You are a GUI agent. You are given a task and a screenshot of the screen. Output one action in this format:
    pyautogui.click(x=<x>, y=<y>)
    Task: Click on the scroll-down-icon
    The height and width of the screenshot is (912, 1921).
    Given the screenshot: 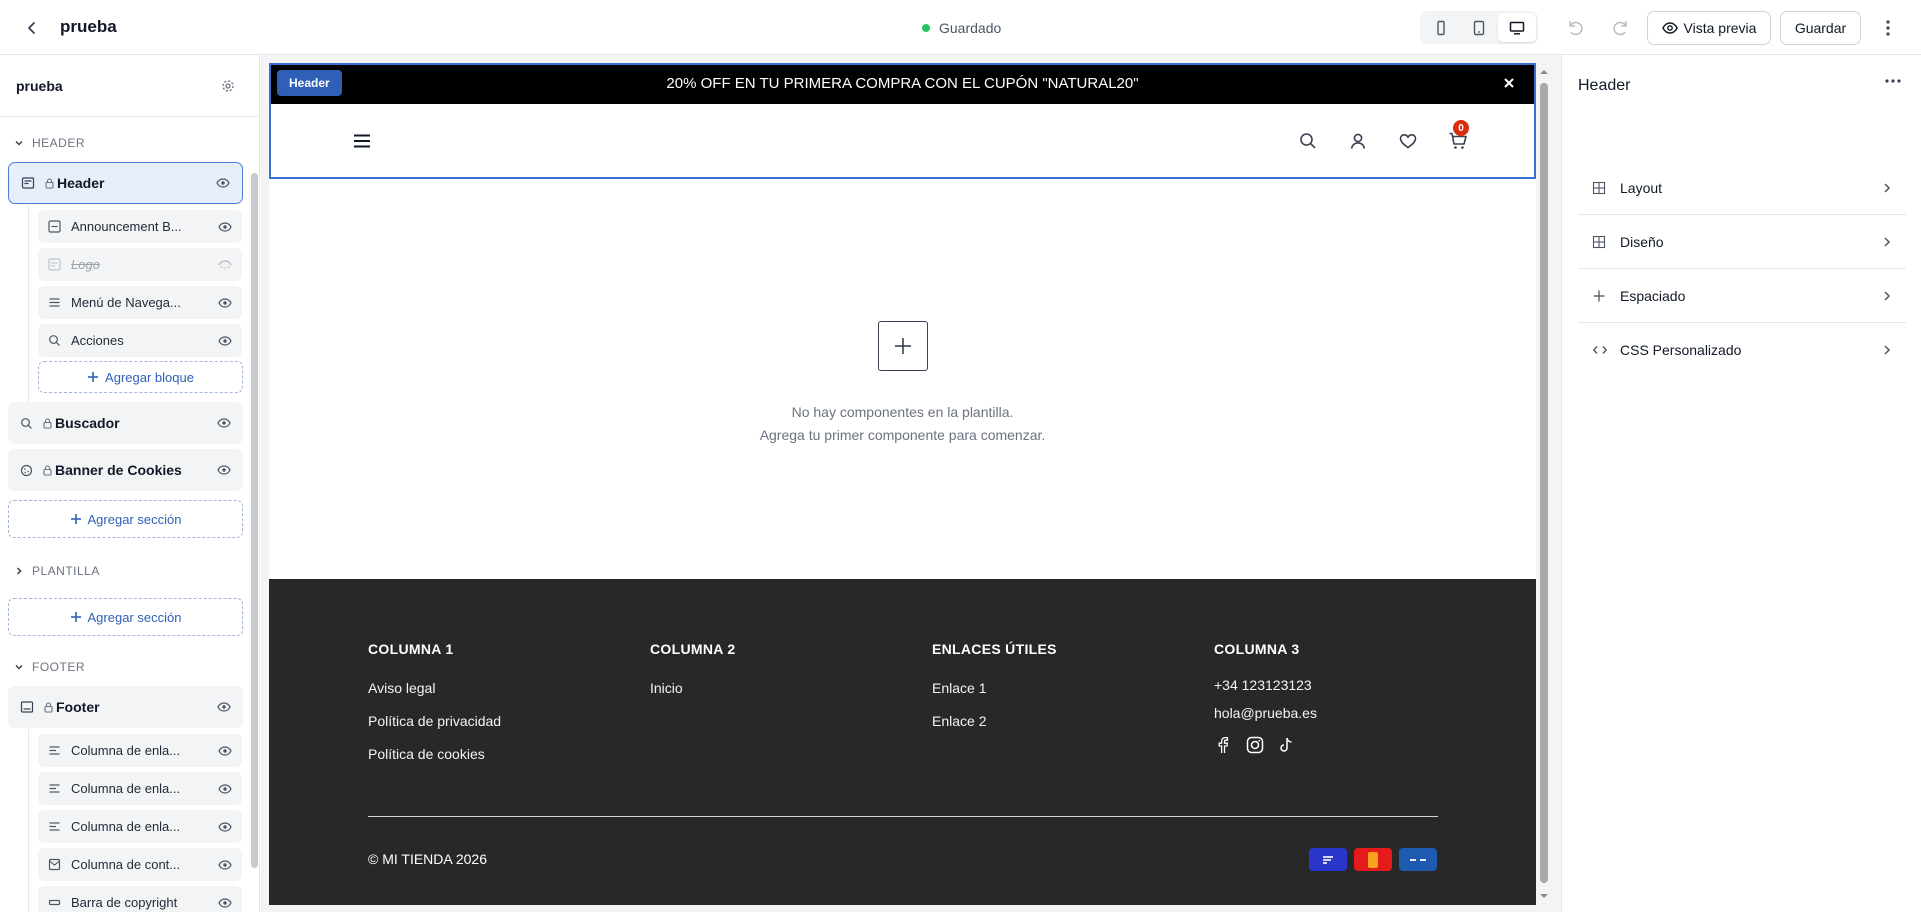 What is the action you would take?
    pyautogui.click(x=1544, y=896)
    